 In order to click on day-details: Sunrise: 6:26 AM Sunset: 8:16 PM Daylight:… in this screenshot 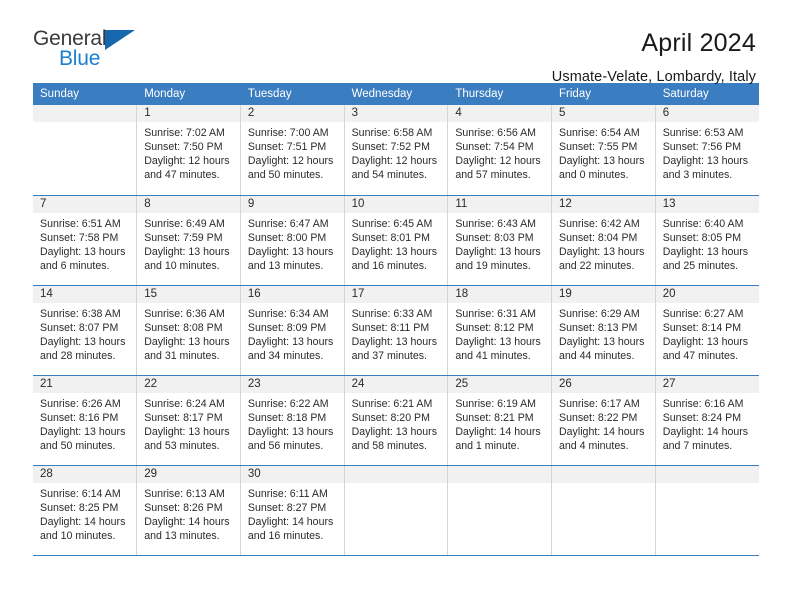, I will do `click(84, 423)`.